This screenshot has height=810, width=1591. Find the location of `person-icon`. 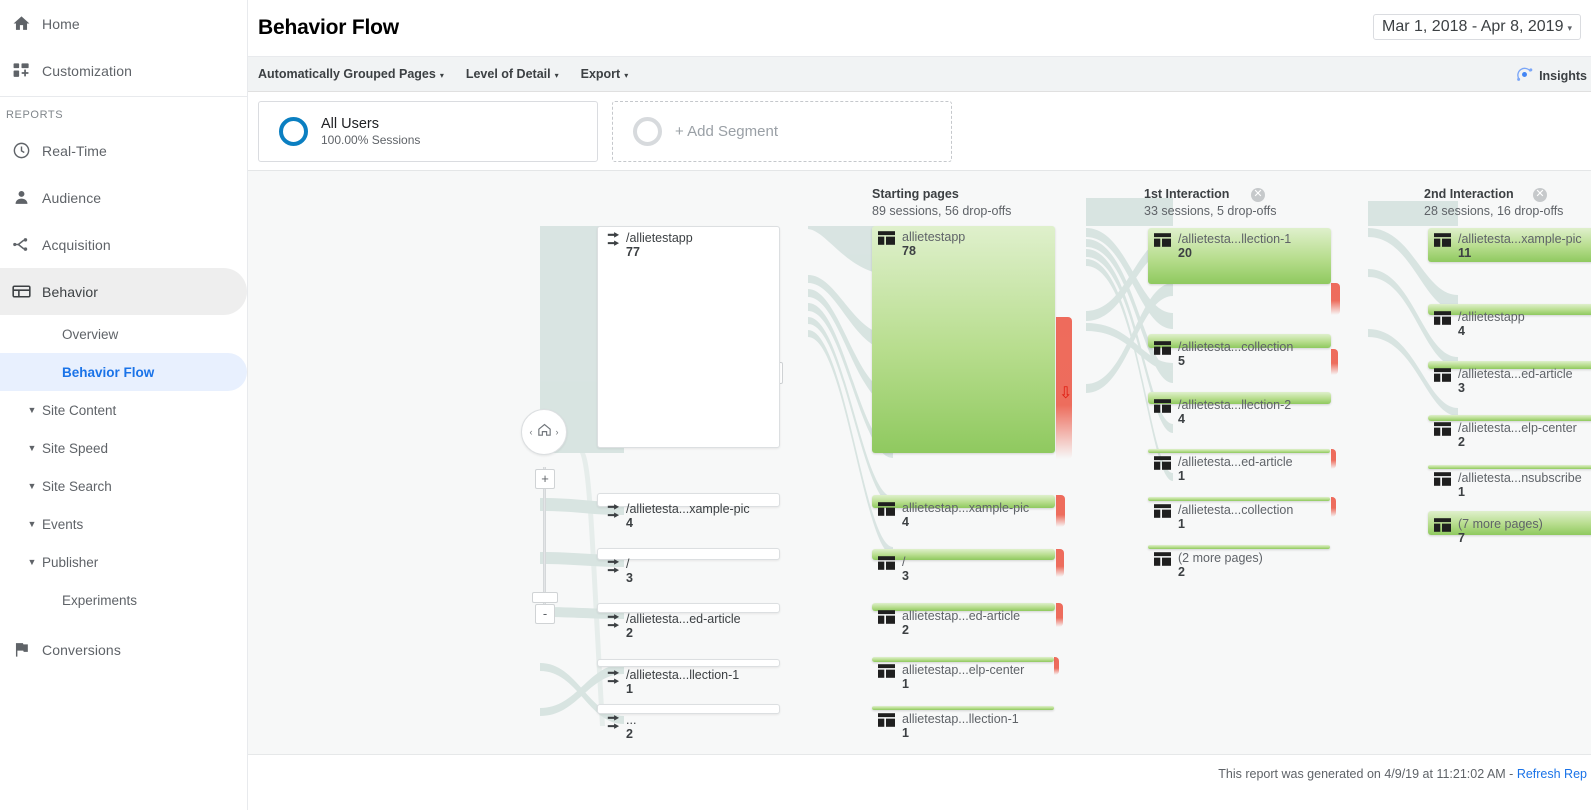

person-icon is located at coordinates (21, 197).